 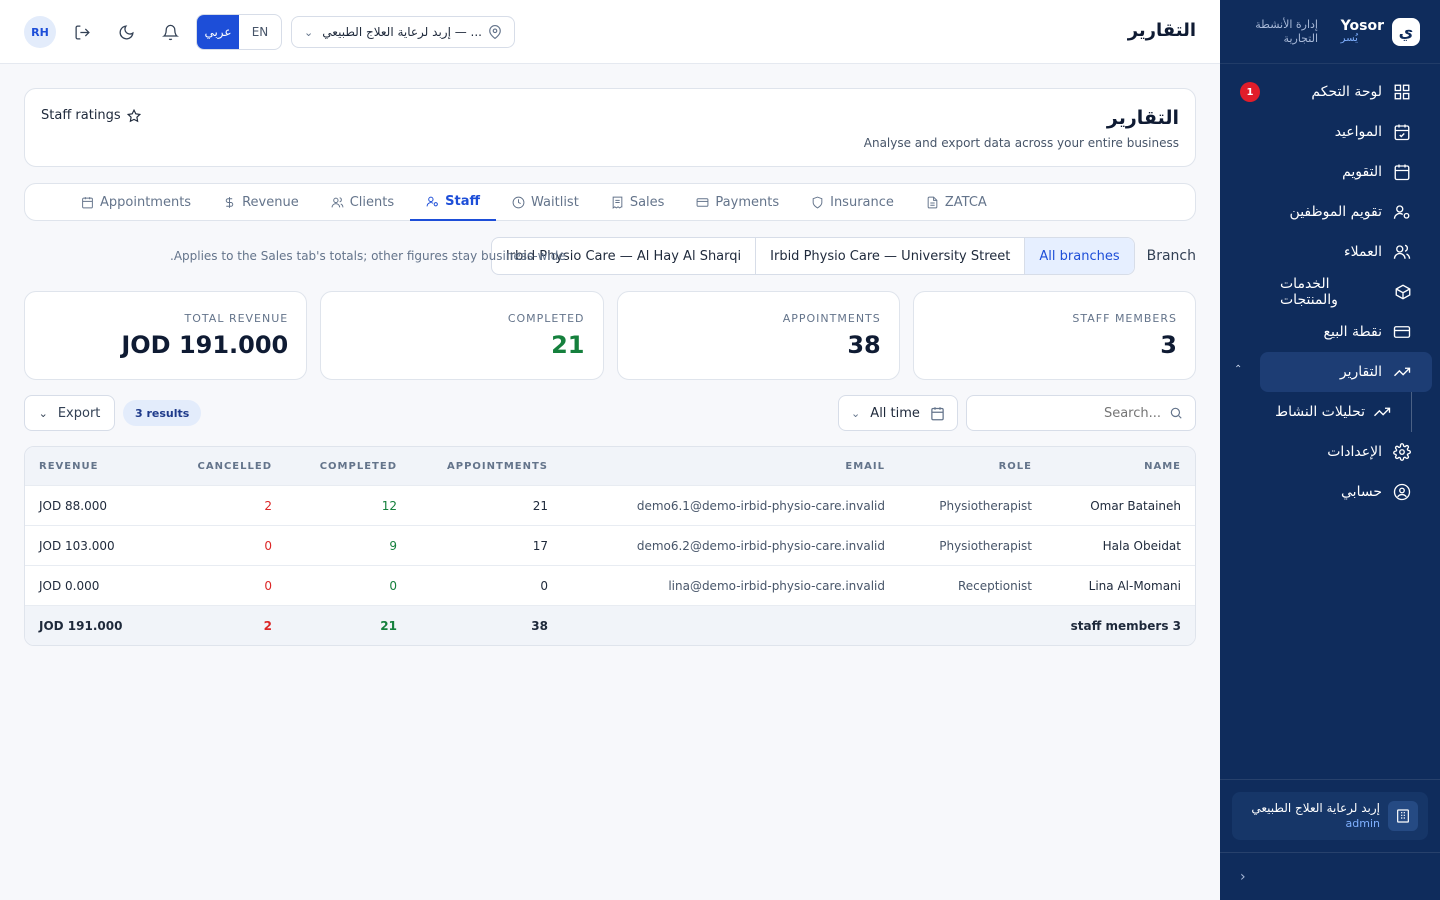 What do you see at coordinates (69, 585) in the screenshot?
I see `cell-revenue: JOD 0.000` at bounding box center [69, 585].